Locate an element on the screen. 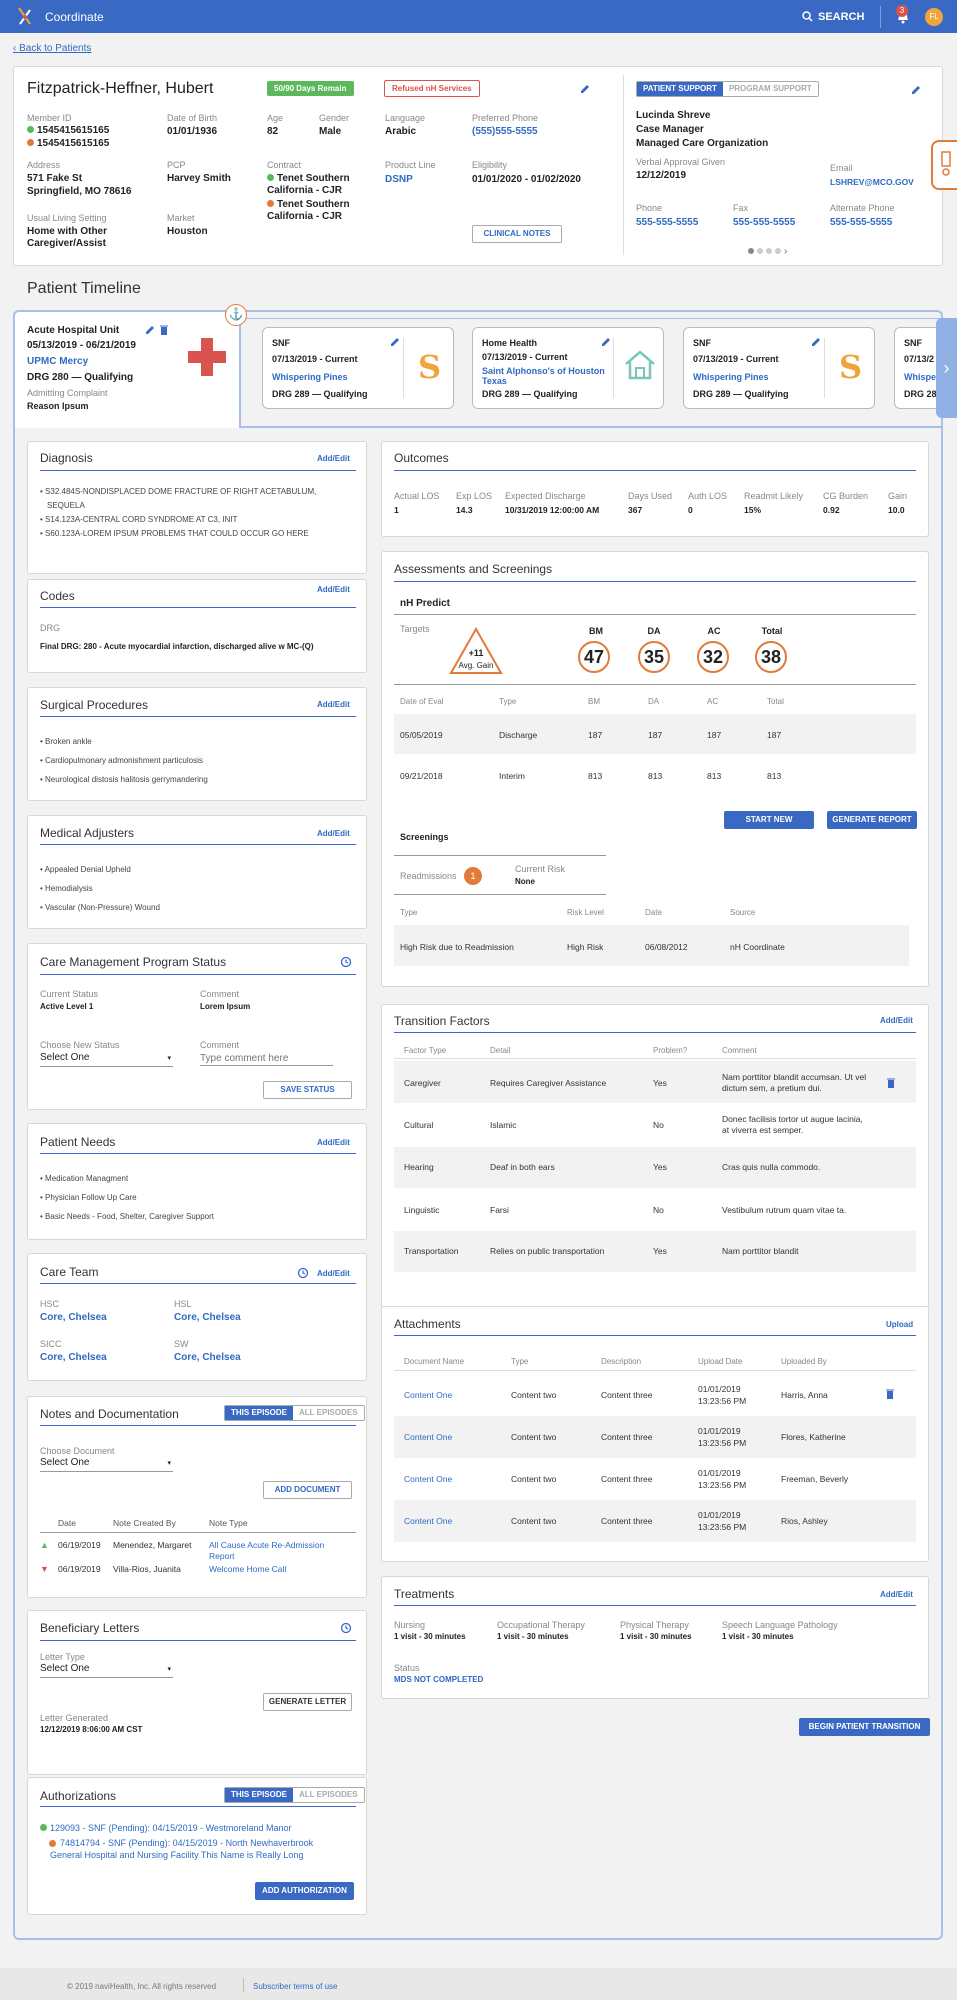 This screenshot has width=957, height=2000. attach-cell: Content three is located at coordinates (627, 1437).